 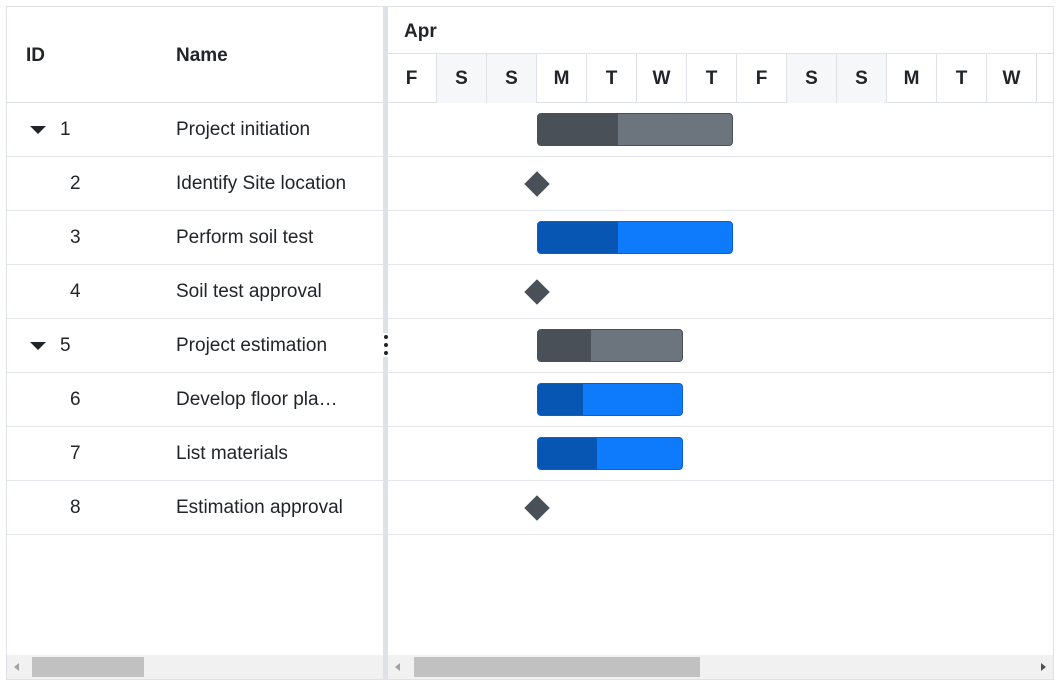 I want to click on task-name: Project initiation, so click(x=243, y=129).